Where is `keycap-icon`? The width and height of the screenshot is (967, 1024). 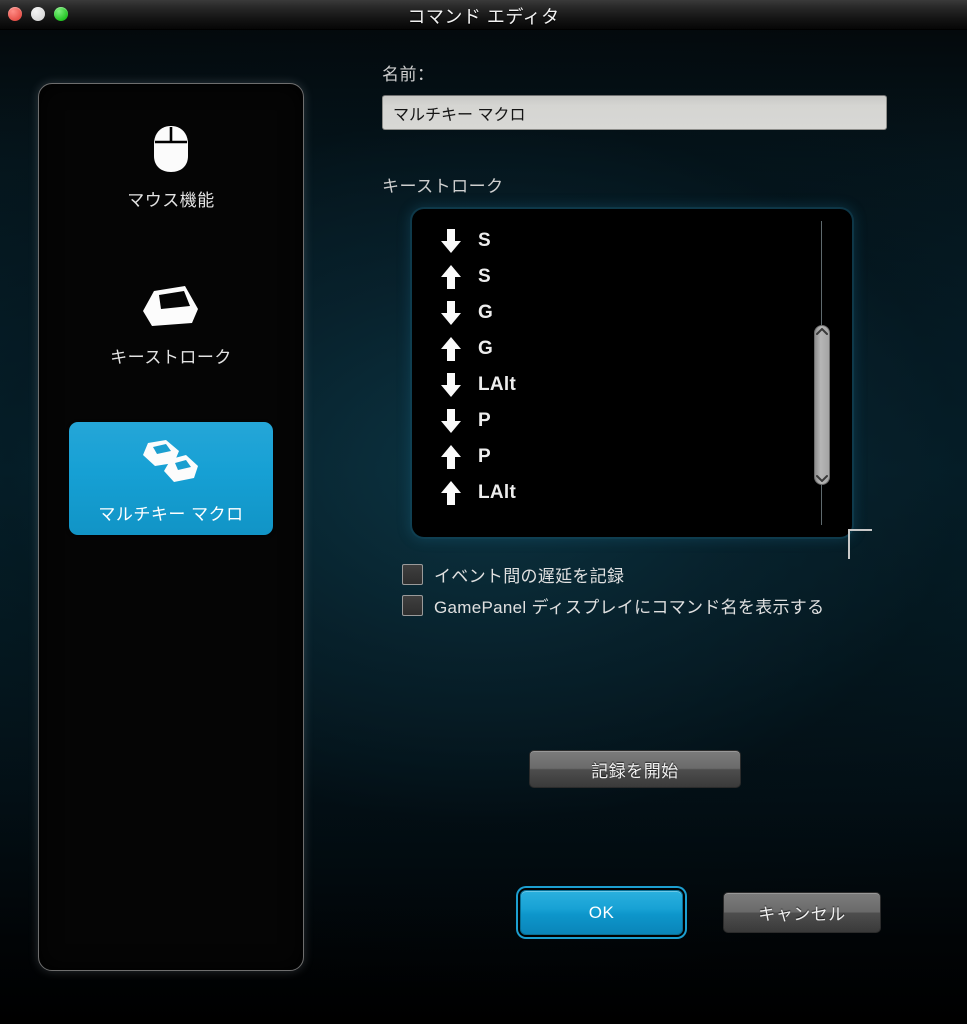 keycap-icon is located at coordinates (171, 306).